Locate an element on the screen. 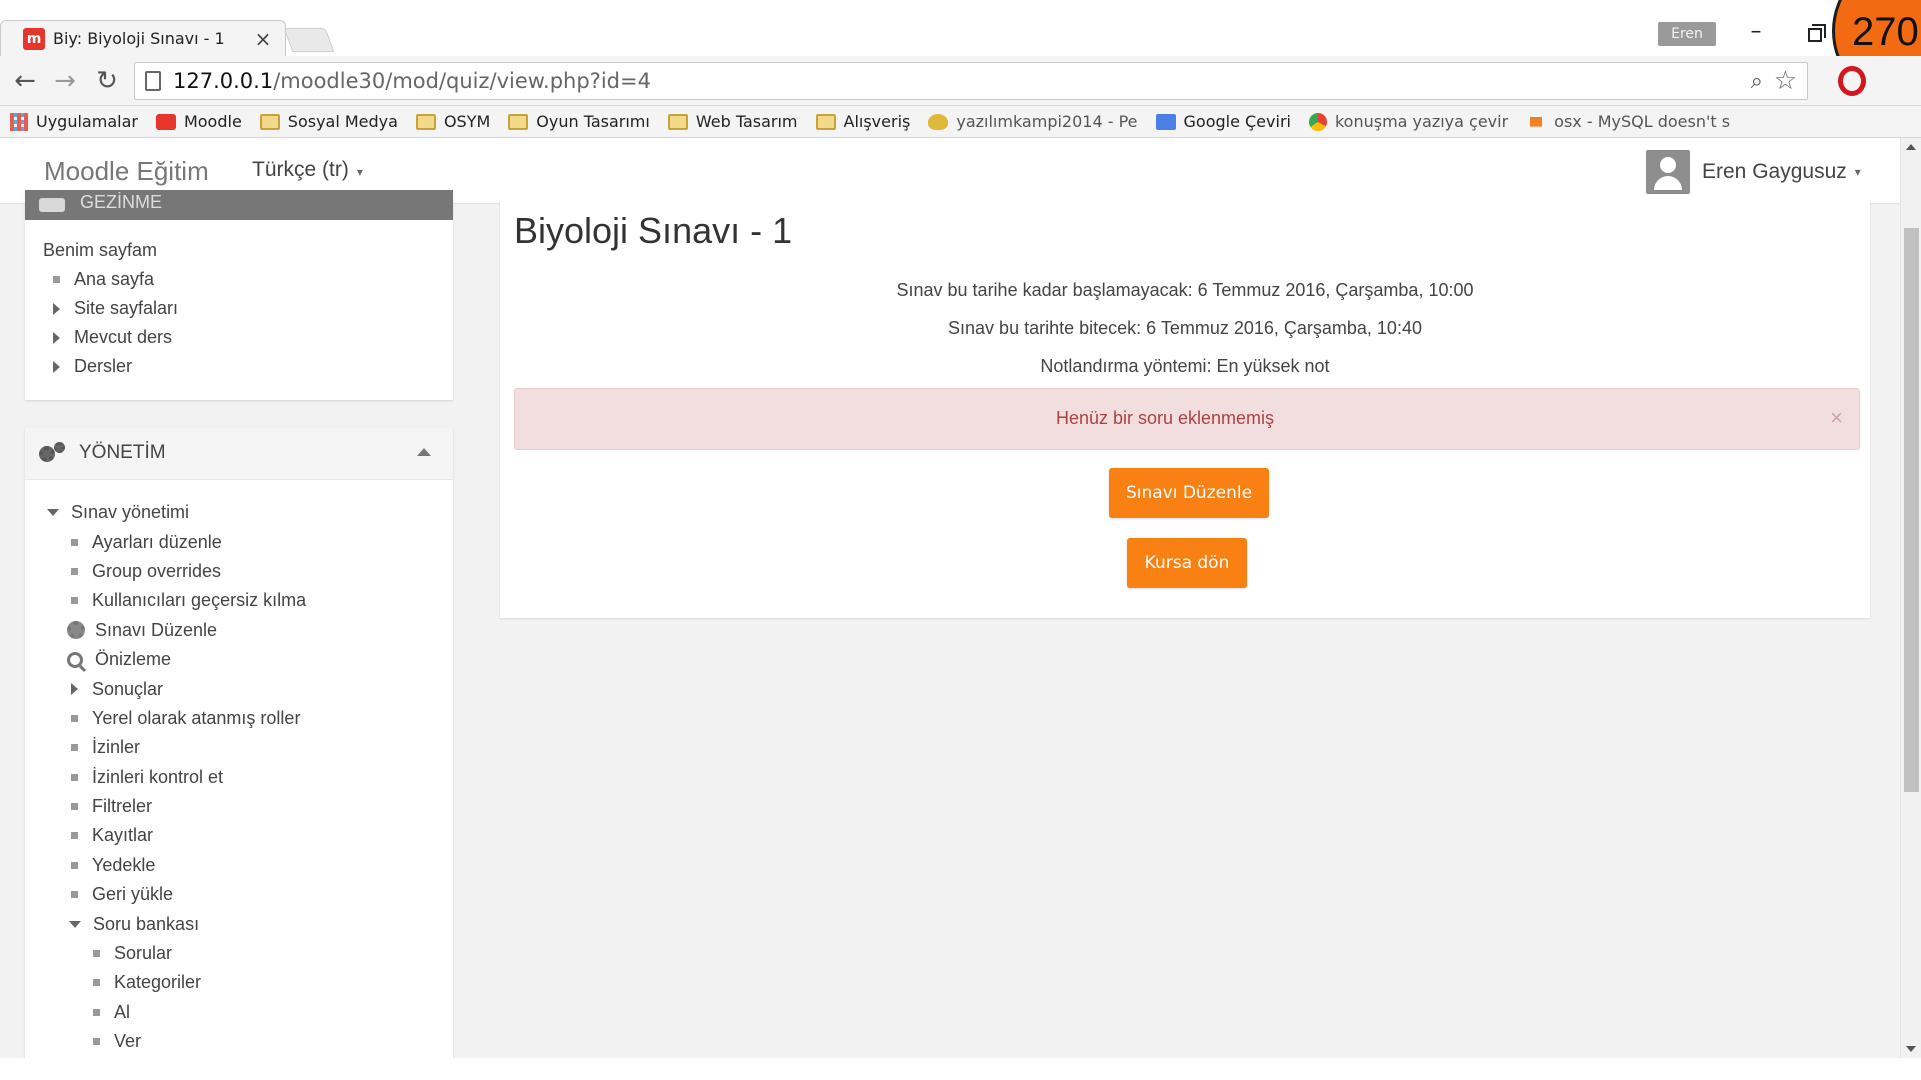 The width and height of the screenshot is (1921, 1080). bookmark-link: yazılımkampi2014 - Pe is located at coordinates (1033, 121).